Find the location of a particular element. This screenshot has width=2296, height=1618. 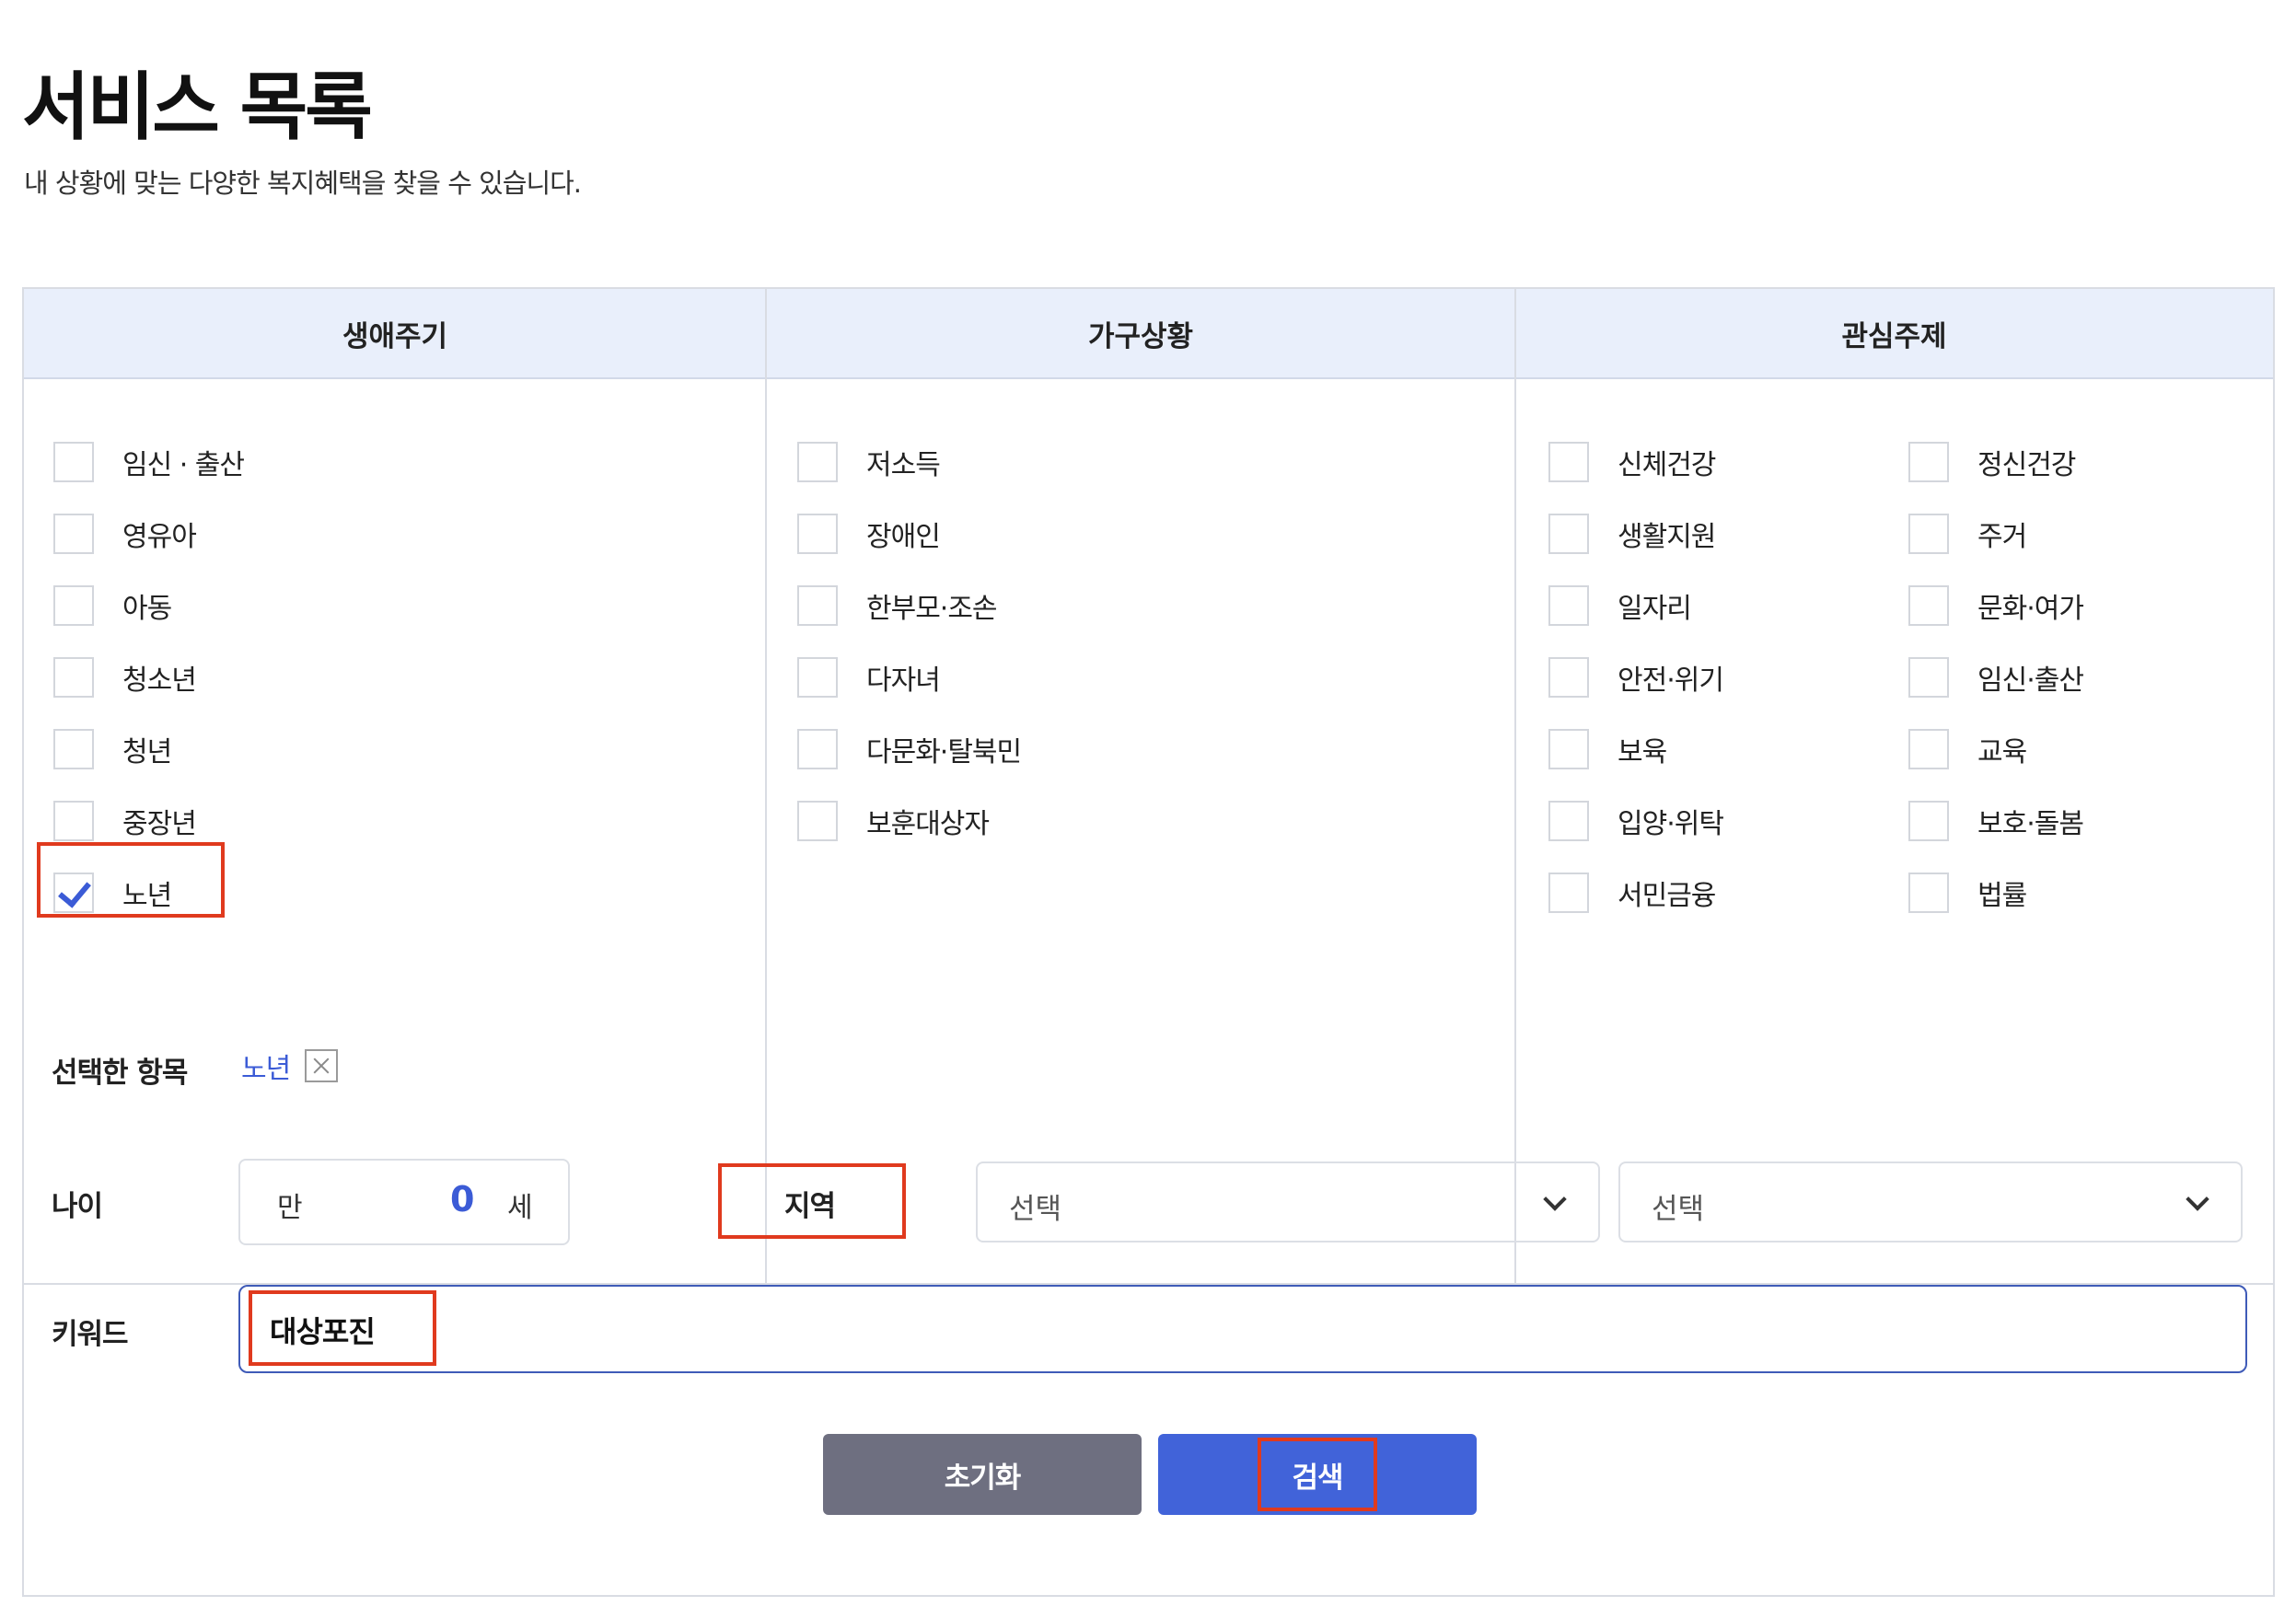

checkbox-item-jobs: 일자리 is located at coordinates (1620, 606).